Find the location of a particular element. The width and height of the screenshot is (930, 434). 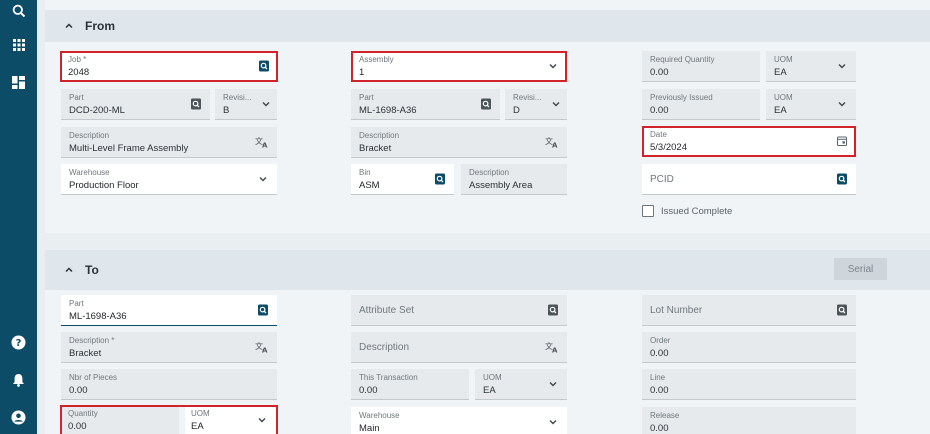

to-description-value: Bracket is located at coordinates (85, 353).